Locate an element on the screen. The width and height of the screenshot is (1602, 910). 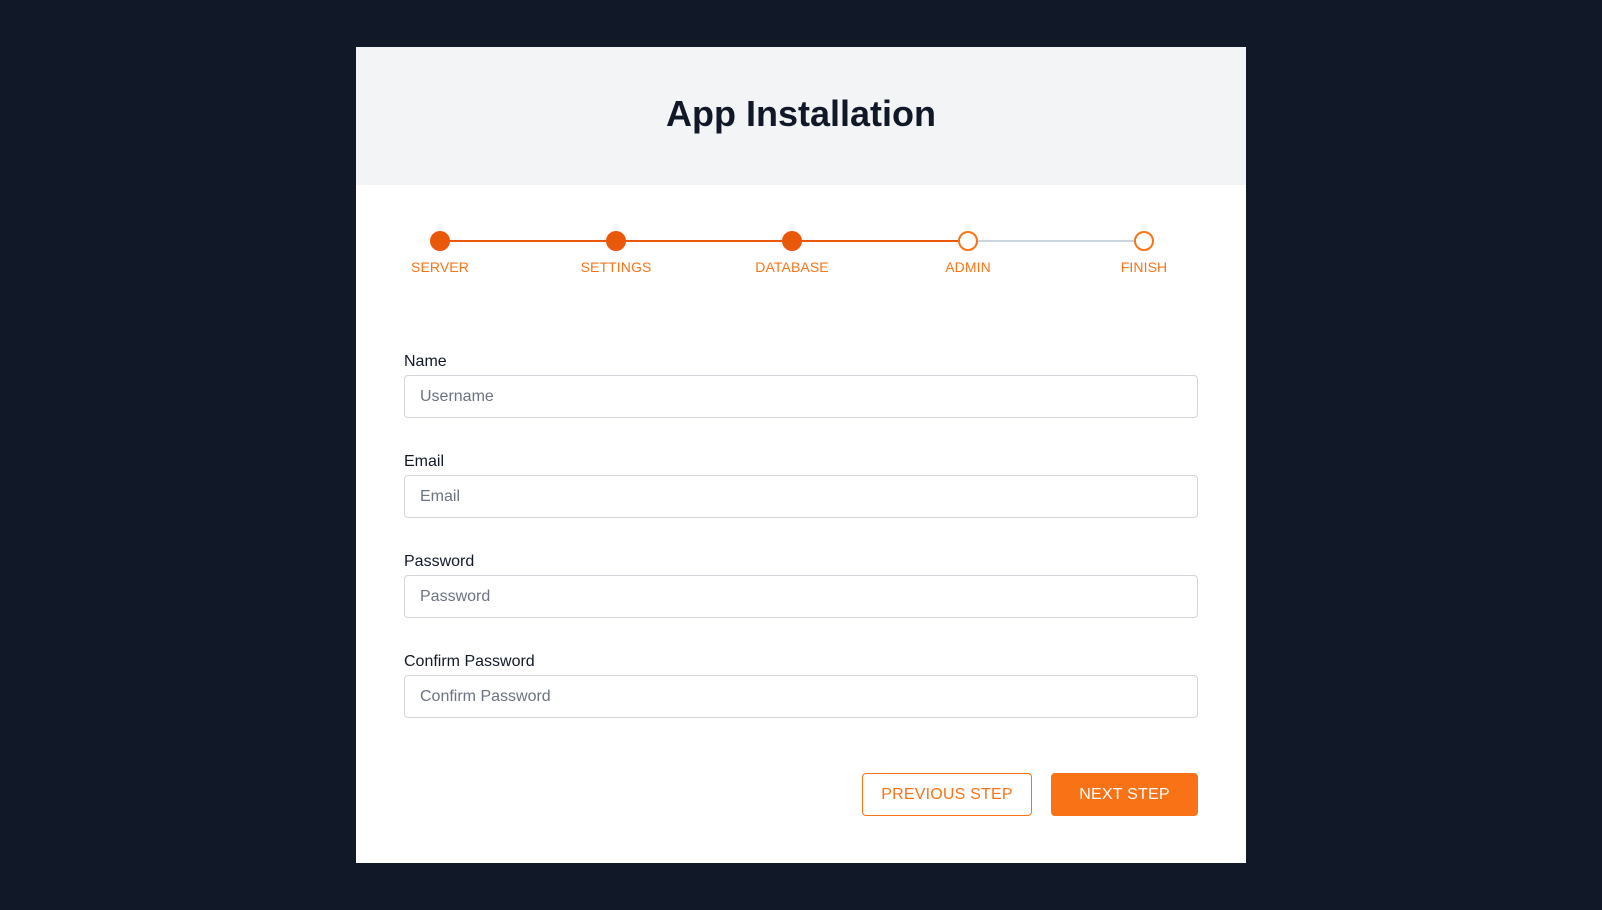
step-dot-server is located at coordinates (440, 241).